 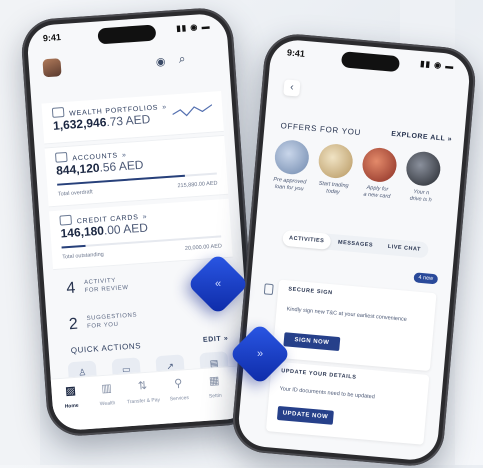 What do you see at coordinates (215, 396) in the screenshot?
I see `tab-settings-label: Settin` at bounding box center [215, 396].